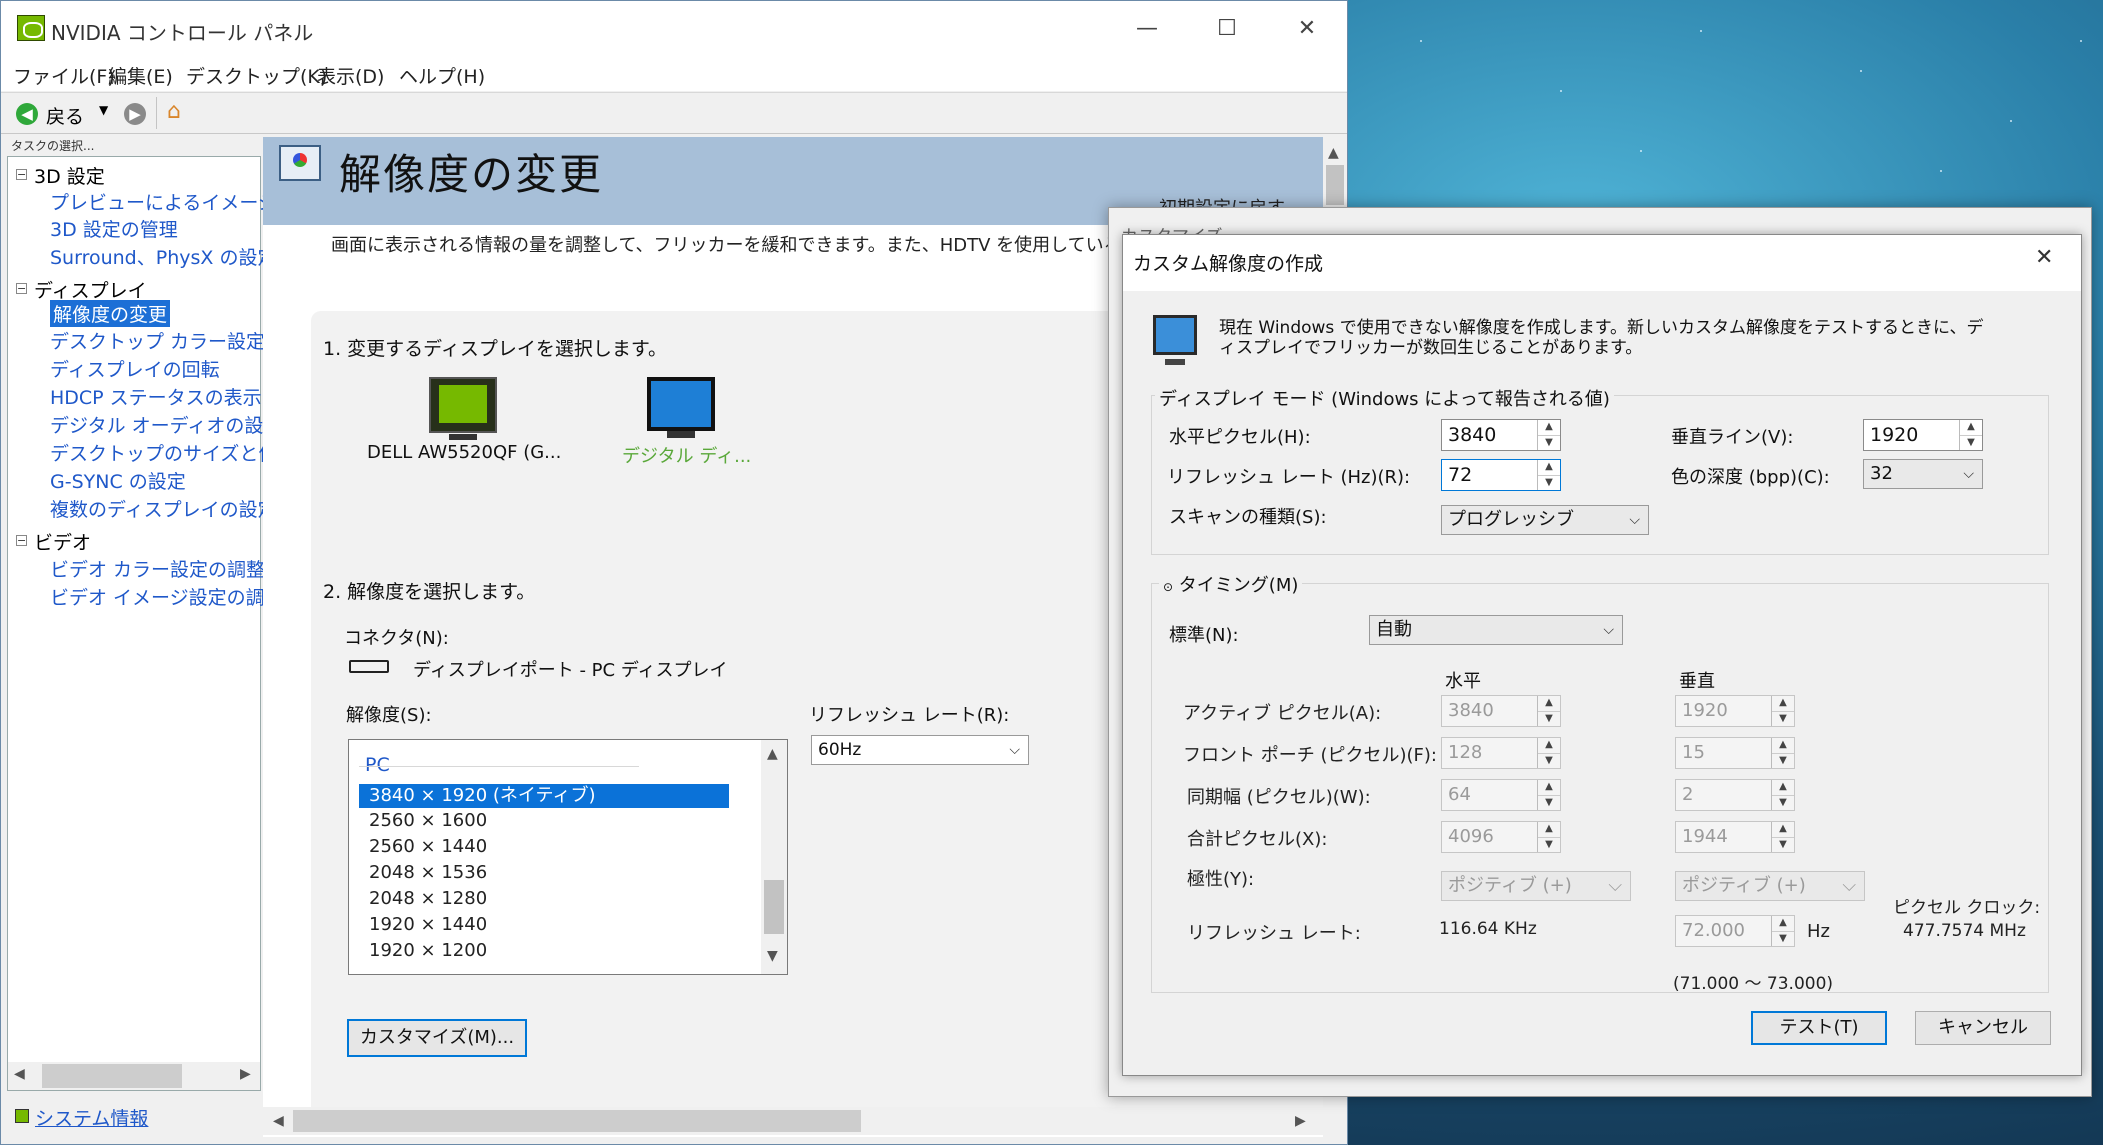 The image size is (2103, 1145). I want to click on h-pixels-input: 3840 ▲ ▼, so click(1501, 435).